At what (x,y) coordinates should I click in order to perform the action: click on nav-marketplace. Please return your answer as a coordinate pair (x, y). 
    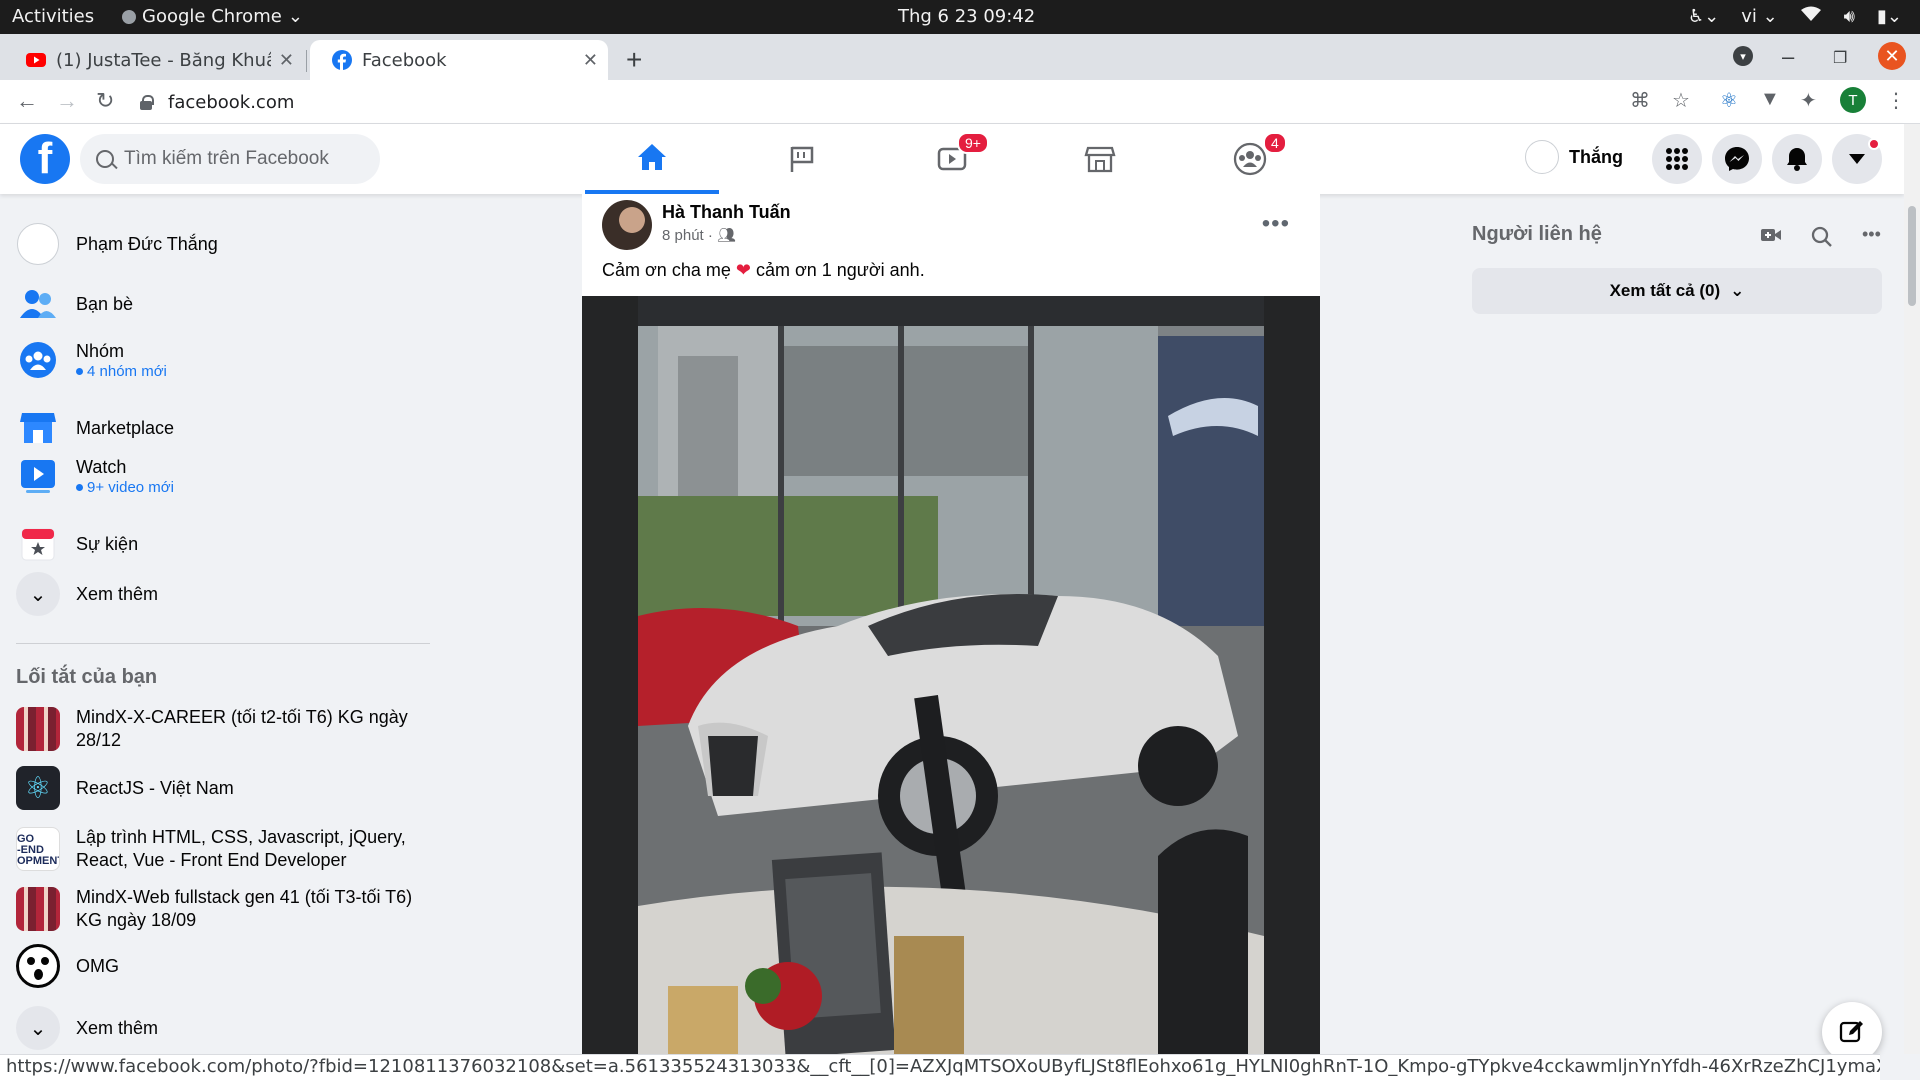
    Looking at the image, I should click on (1100, 159).